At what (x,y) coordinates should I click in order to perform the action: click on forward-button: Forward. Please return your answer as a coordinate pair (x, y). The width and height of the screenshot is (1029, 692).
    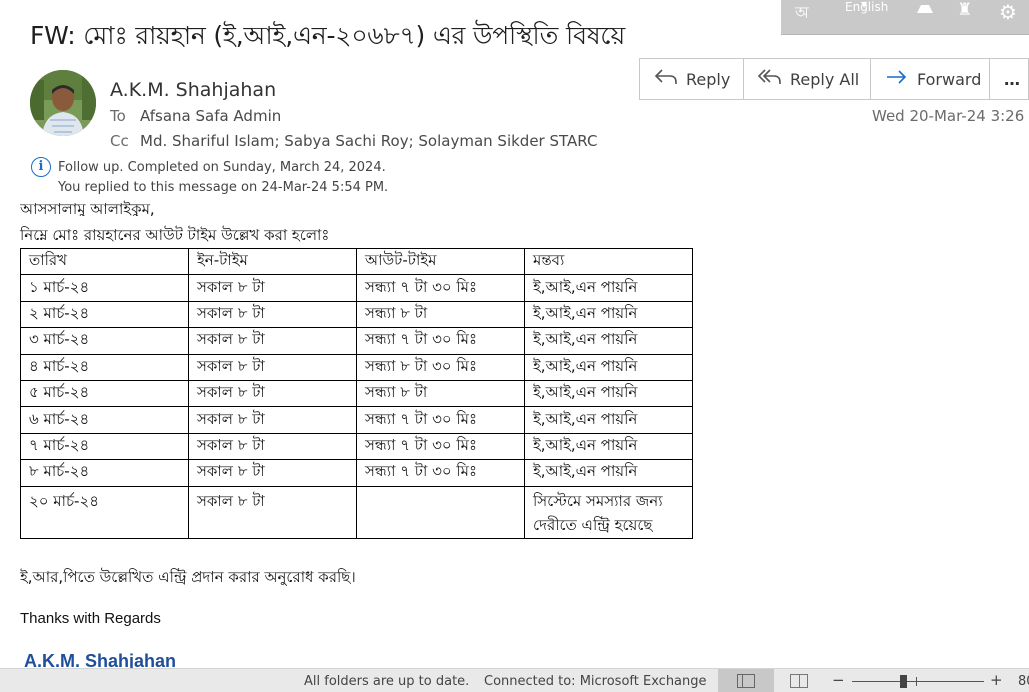
    Looking at the image, I should click on (930, 79).